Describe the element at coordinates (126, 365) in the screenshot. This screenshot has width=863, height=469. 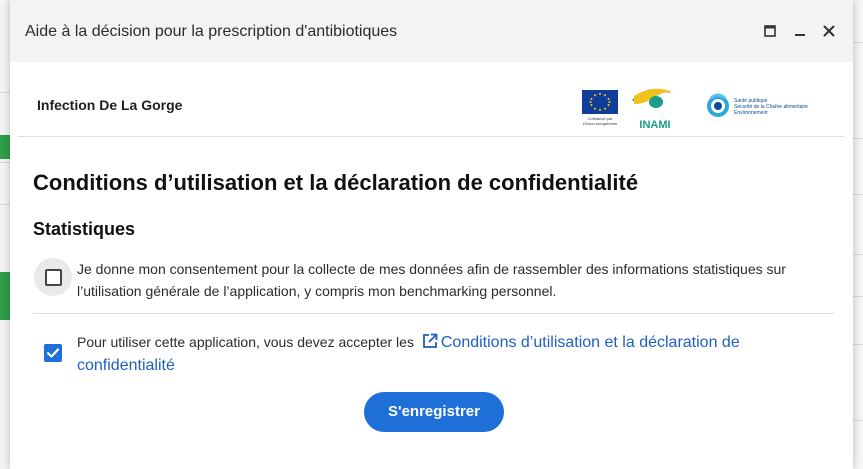
I see `terms-link-line2: confidentialité` at that location.